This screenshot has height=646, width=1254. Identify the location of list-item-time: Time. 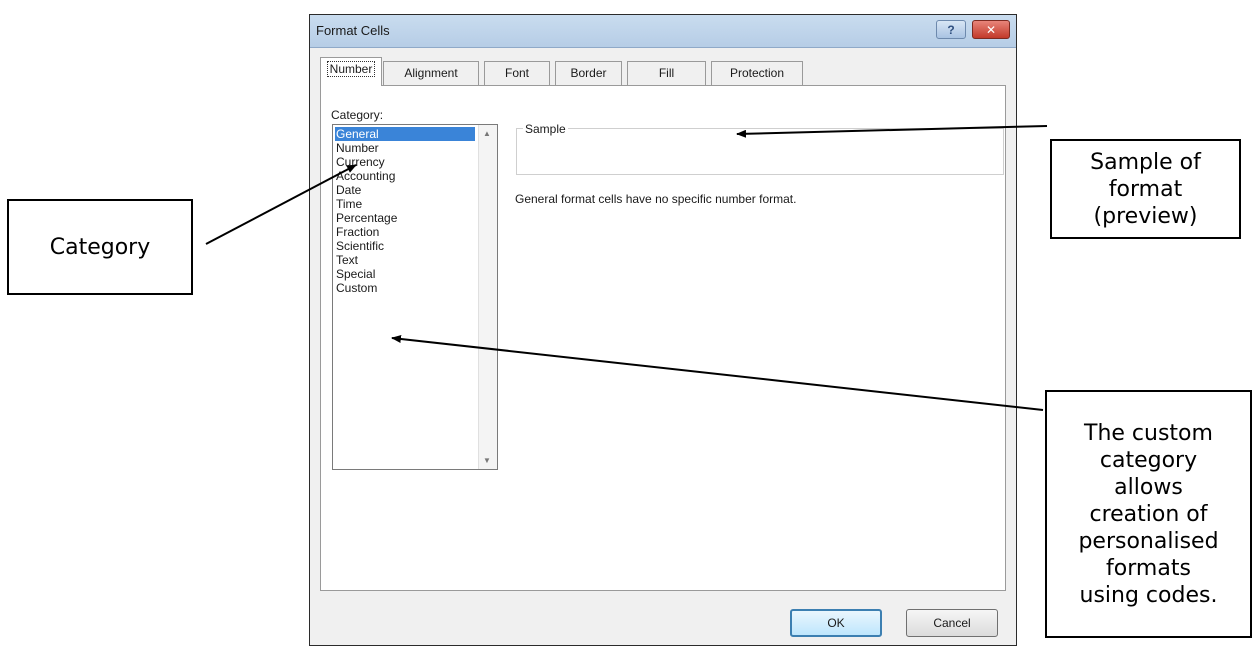
(405, 204).